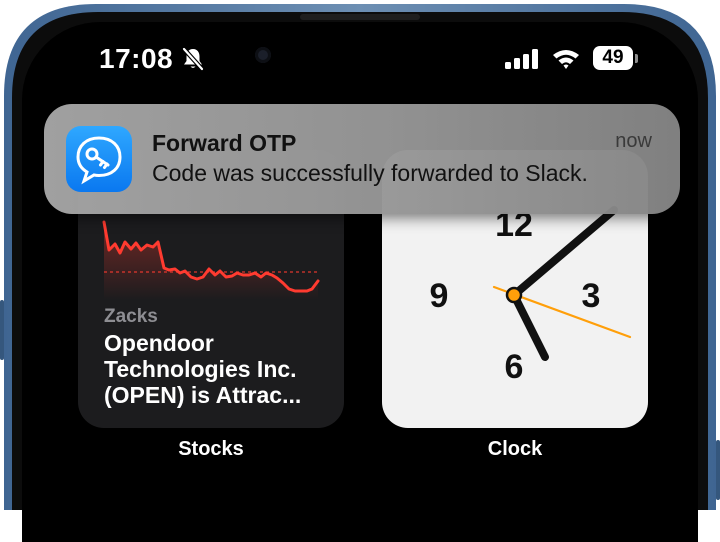  Describe the element at coordinates (718, 470) in the screenshot. I see `side-button-right` at that location.